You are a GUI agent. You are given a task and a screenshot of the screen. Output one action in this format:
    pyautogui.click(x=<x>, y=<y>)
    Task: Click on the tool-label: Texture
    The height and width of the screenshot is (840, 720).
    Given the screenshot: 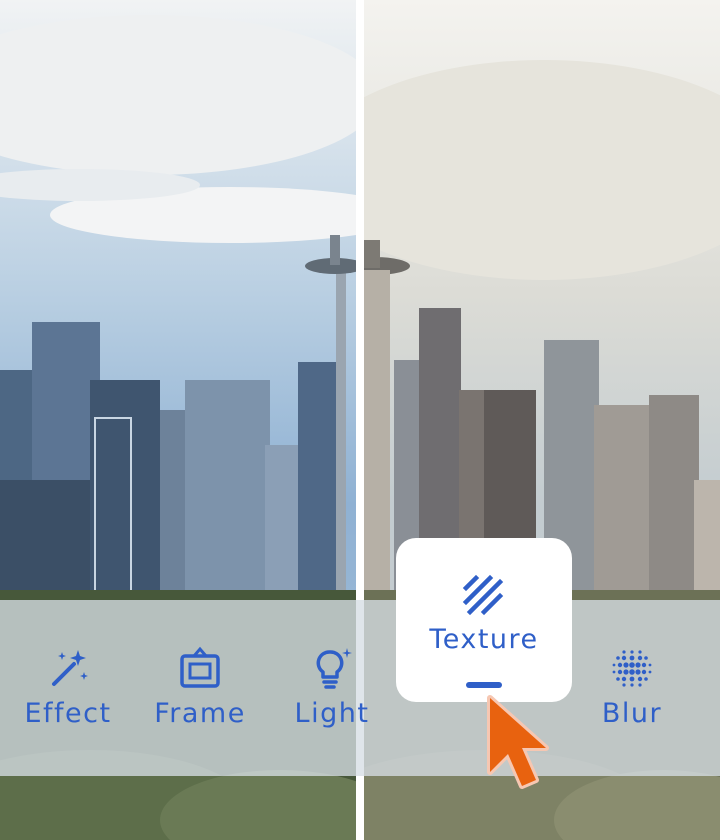 What is the action you would take?
    pyautogui.click(x=484, y=639)
    